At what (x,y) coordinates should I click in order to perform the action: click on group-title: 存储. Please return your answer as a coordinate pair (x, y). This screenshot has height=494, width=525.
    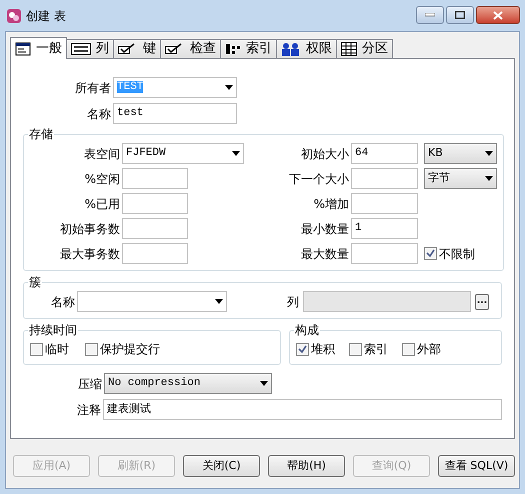
    Looking at the image, I should click on (41, 134).